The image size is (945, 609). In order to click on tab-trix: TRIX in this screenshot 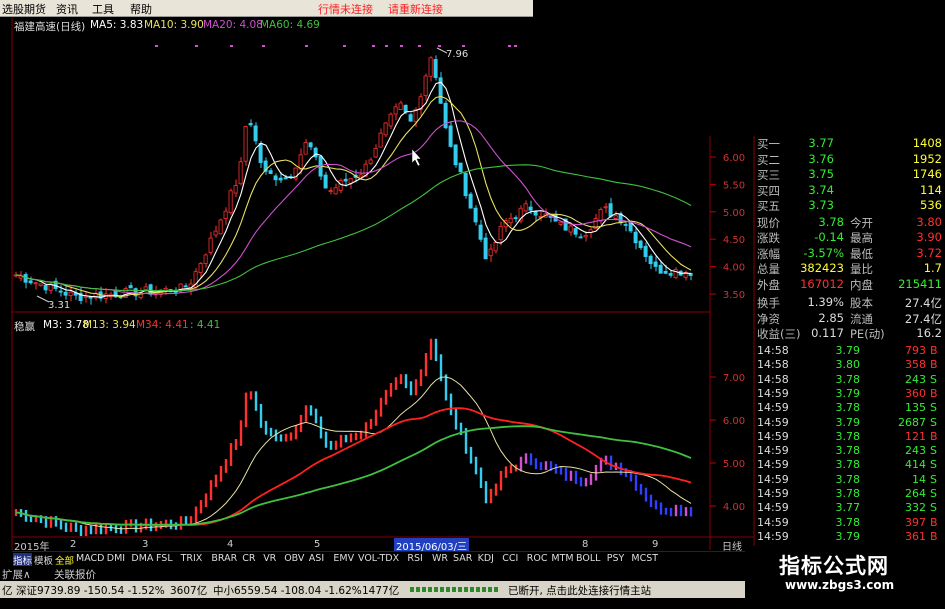, I will do `click(192, 558)`.